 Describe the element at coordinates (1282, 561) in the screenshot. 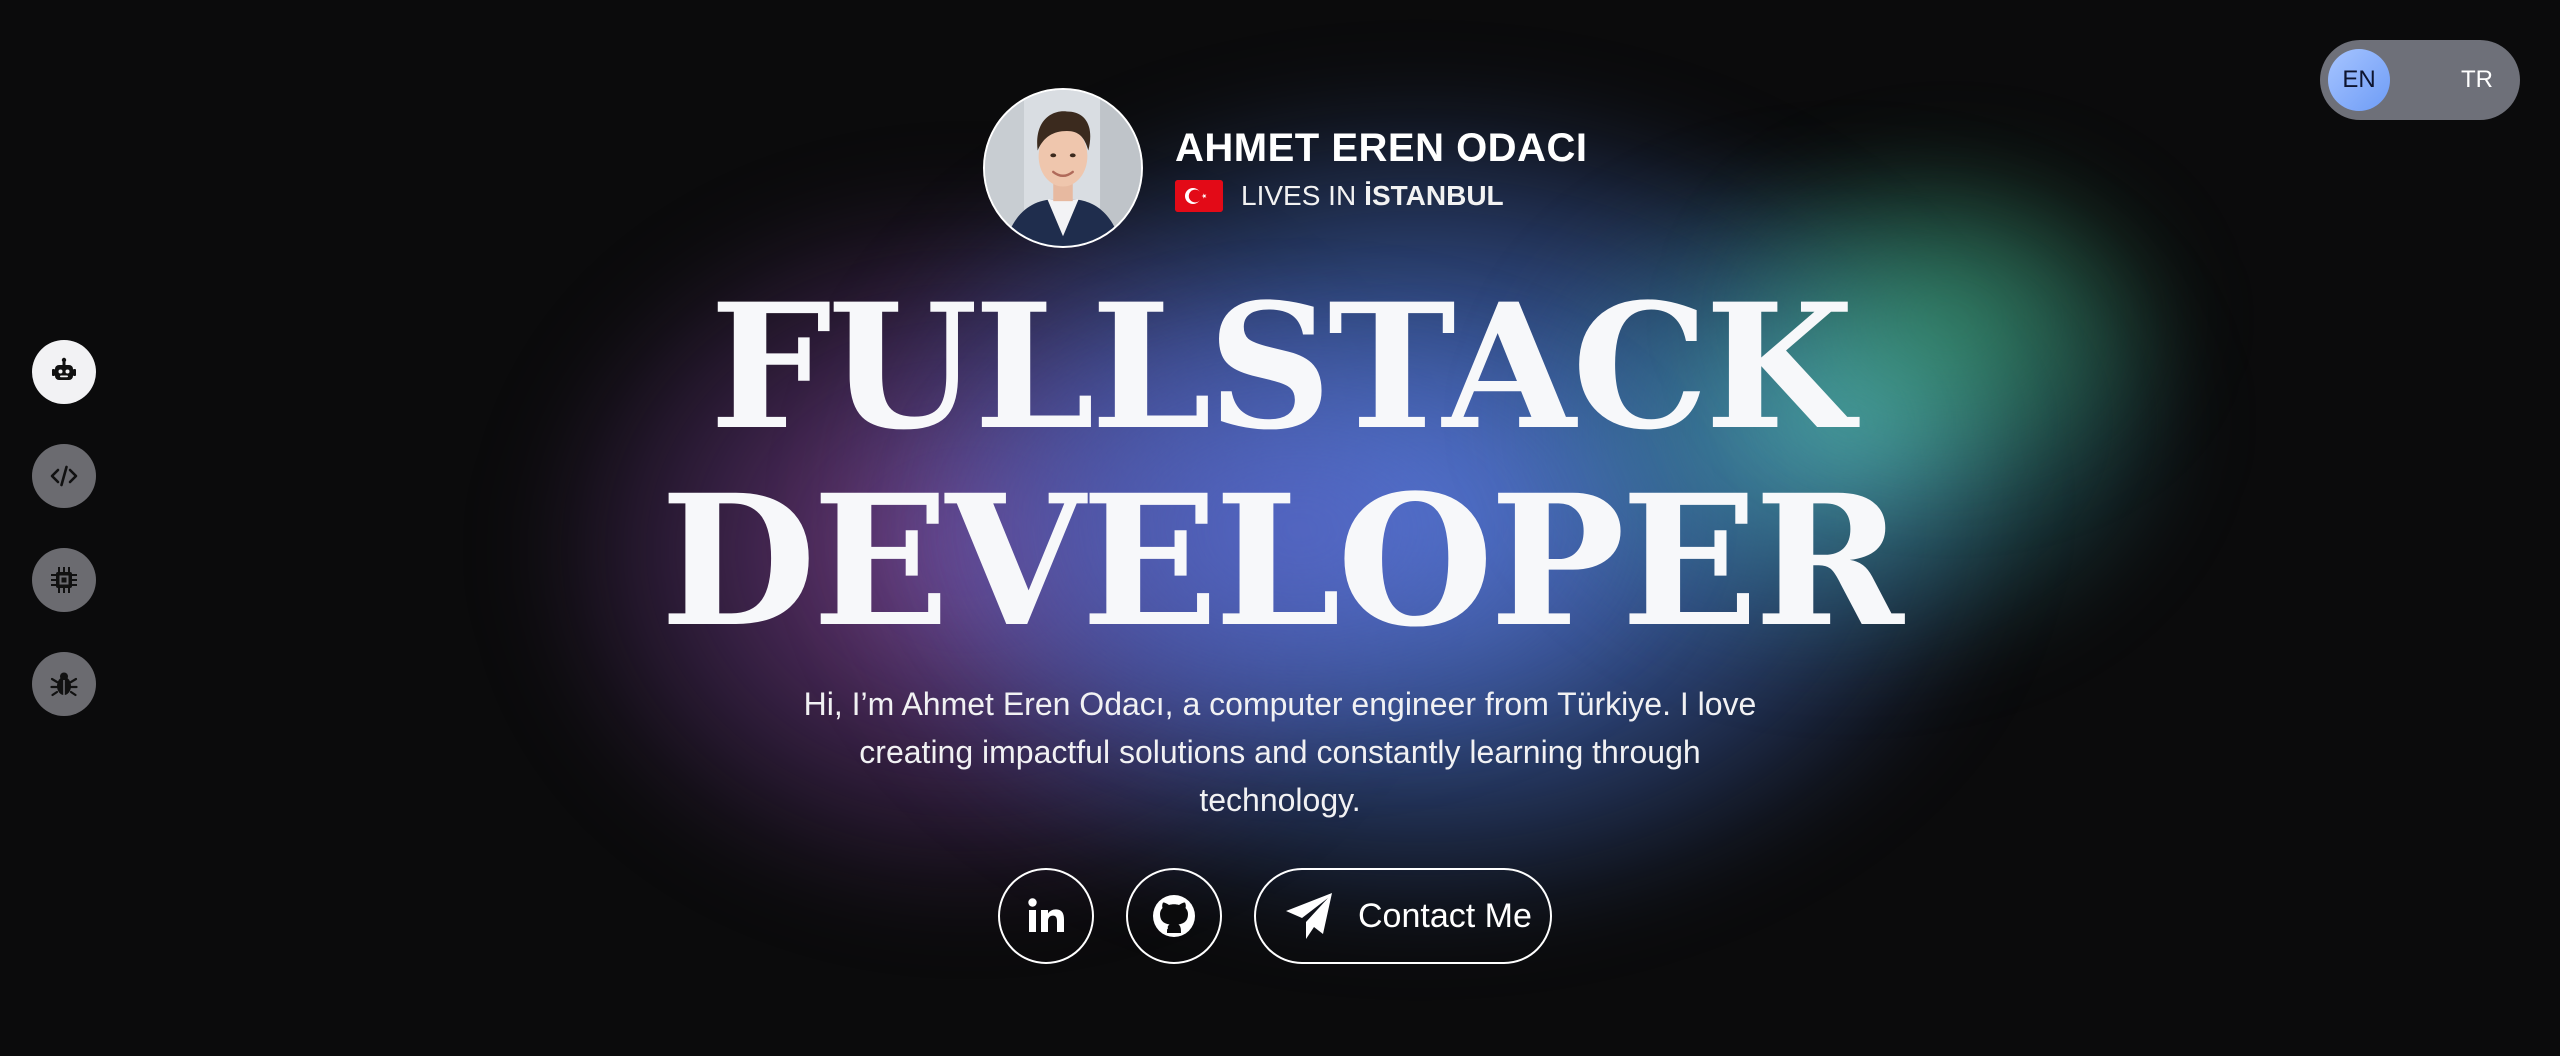

I see `hero-title-line2: DEVELOPER` at that location.